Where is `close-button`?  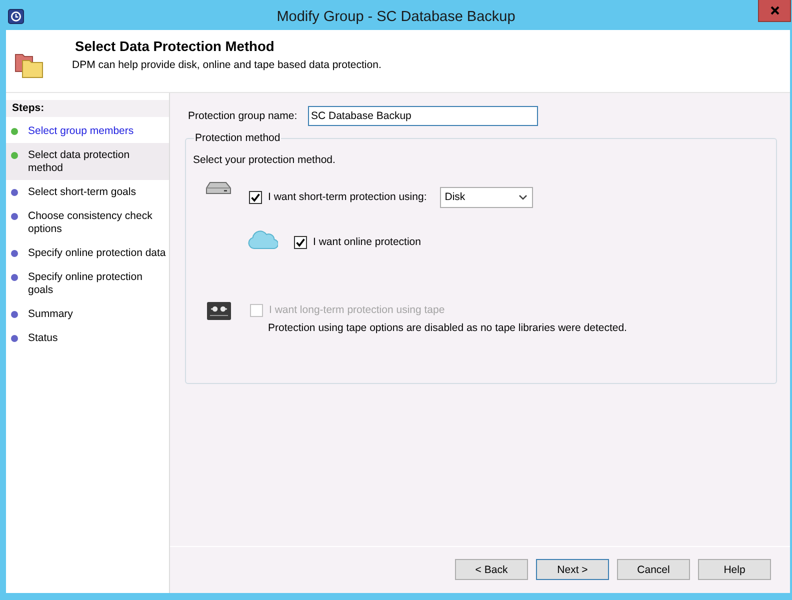
close-button is located at coordinates (774, 11).